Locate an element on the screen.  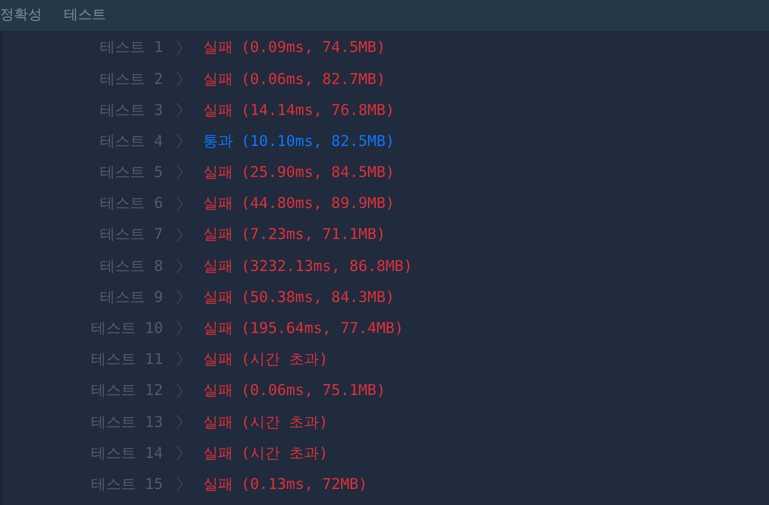
result-detail: (50.38ms, 84.3MB) is located at coordinates (318, 297).